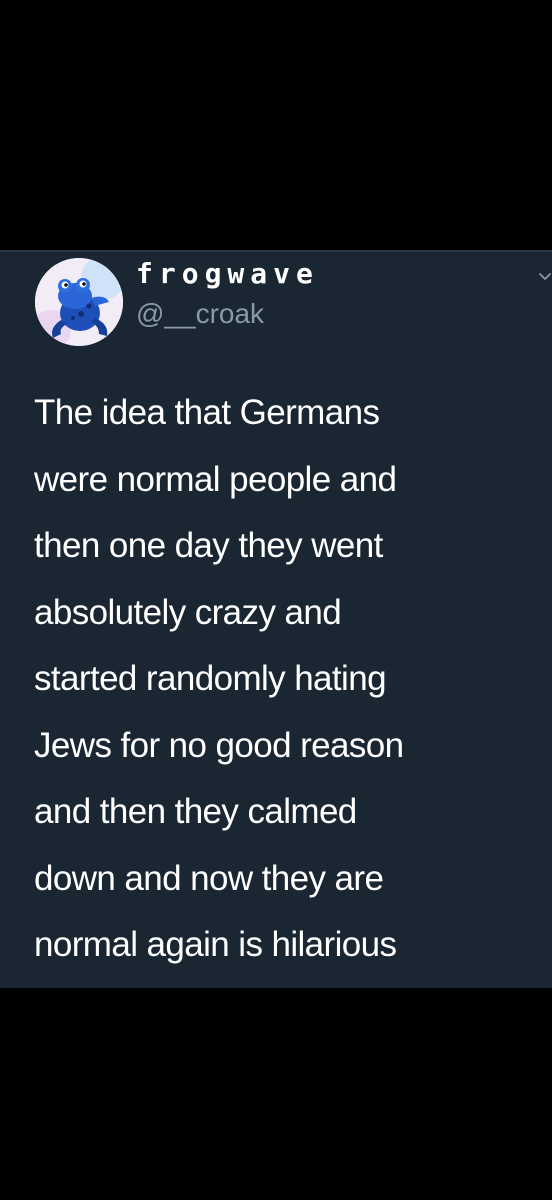  I want to click on tweet-text-line: Jews for no good reason, so click(219, 745).